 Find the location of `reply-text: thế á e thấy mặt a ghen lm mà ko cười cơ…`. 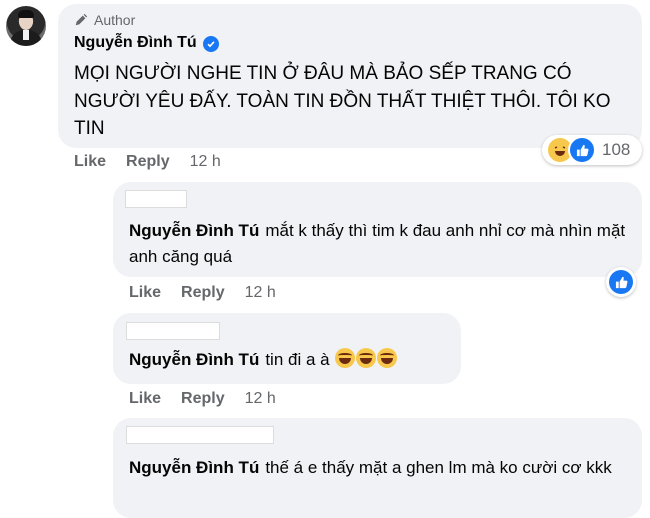

reply-text: thế á e thấy mặt a ghen lm mà ko cười cơ… is located at coordinates (438, 467).